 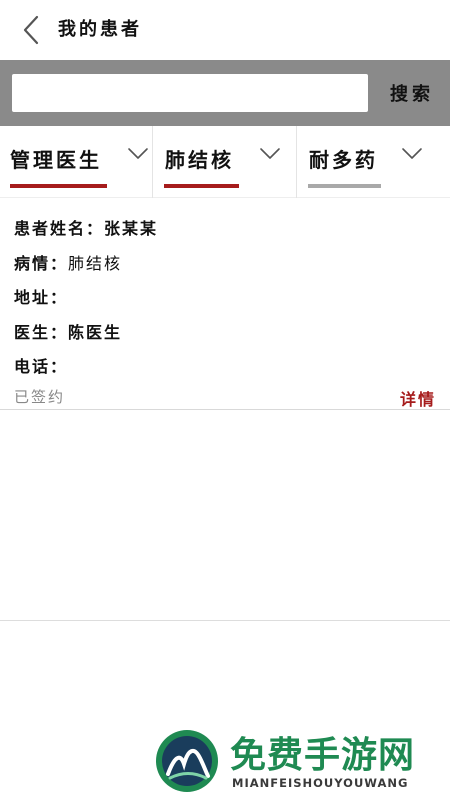 I want to click on back-button, so click(x=32, y=30).